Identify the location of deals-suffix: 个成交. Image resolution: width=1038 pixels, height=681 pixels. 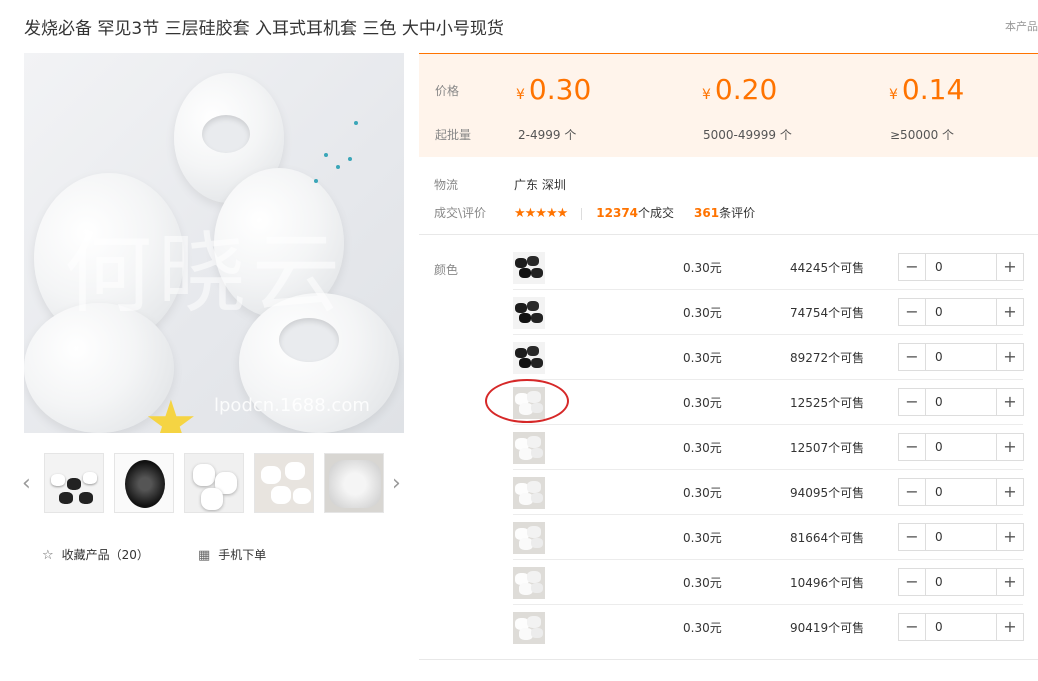
(656, 213).